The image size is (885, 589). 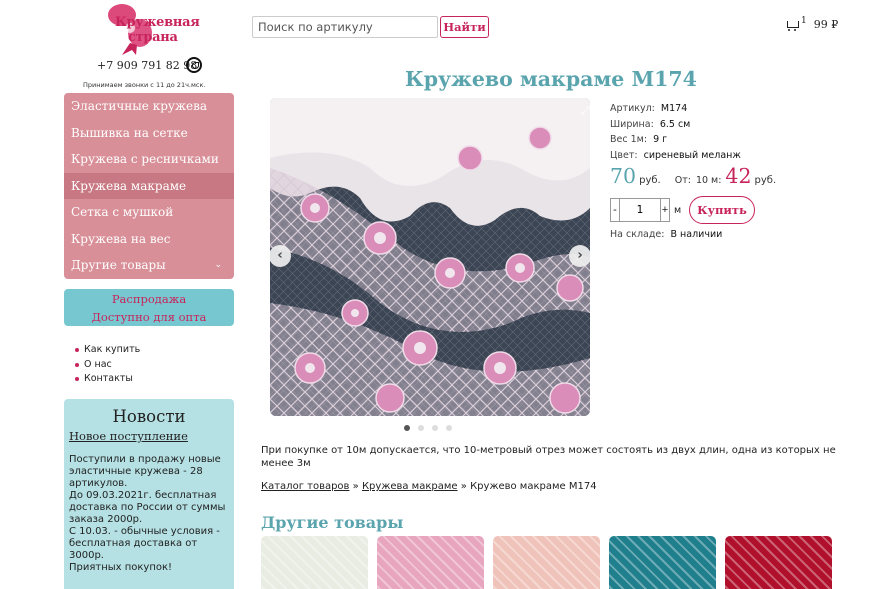 What do you see at coordinates (149, 212) in the screenshot?
I see `menu-item-dot-mesh: Сетка с мушкой` at bounding box center [149, 212].